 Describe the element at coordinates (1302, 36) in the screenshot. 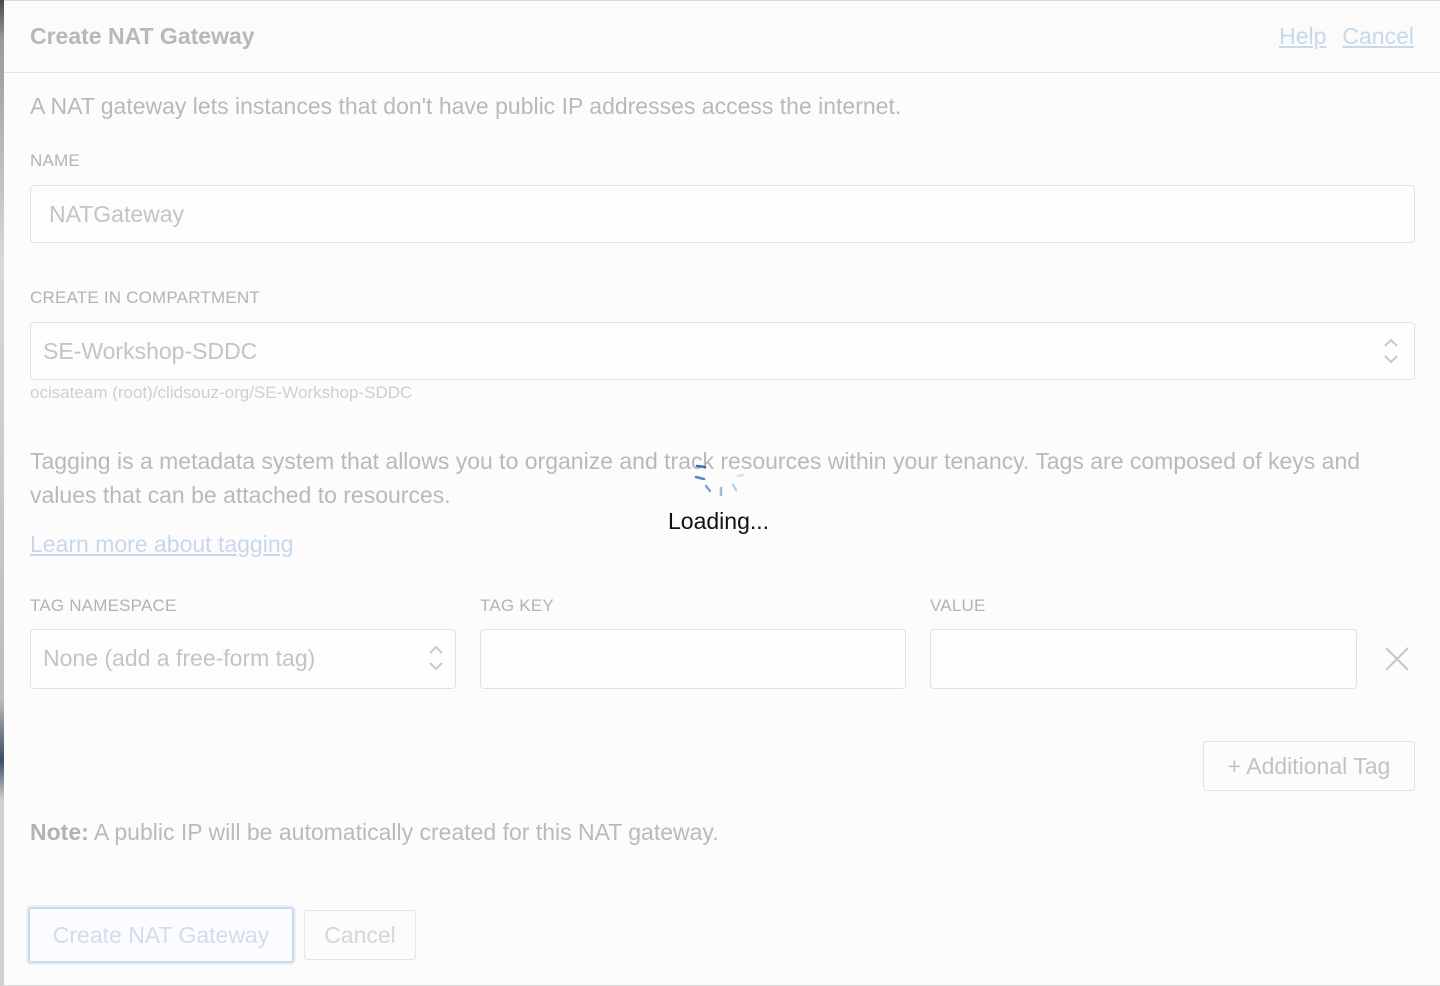

I see `help-link: Help` at that location.